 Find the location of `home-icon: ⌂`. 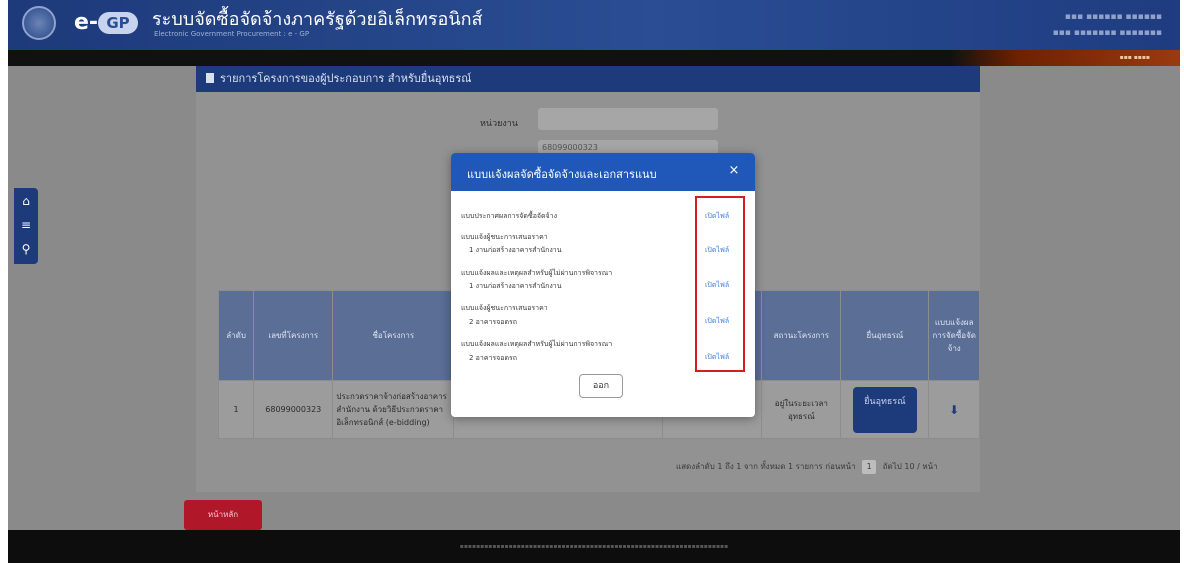

home-icon: ⌂ is located at coordinates (26, 201).